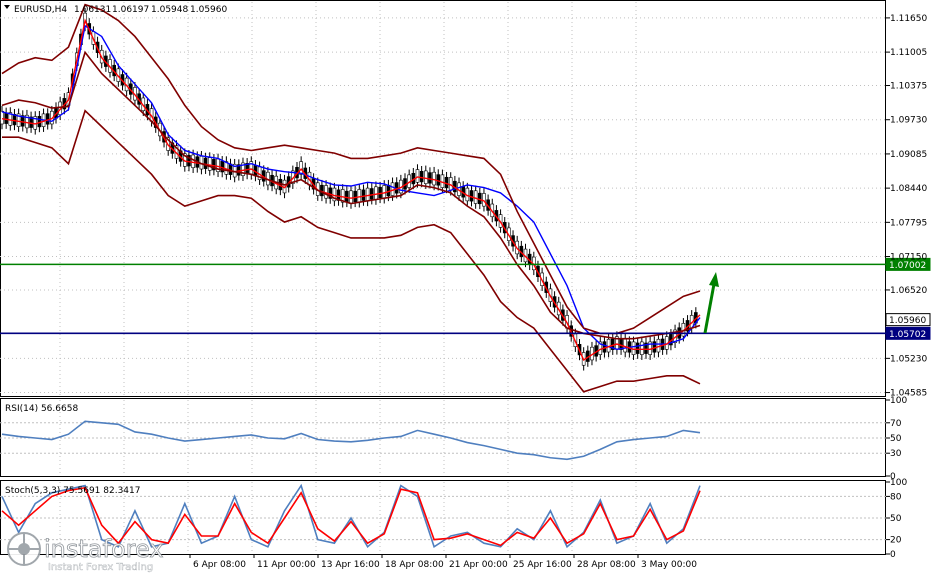  I want to click on y-tick-label: 1.10375, so click(908, 87).